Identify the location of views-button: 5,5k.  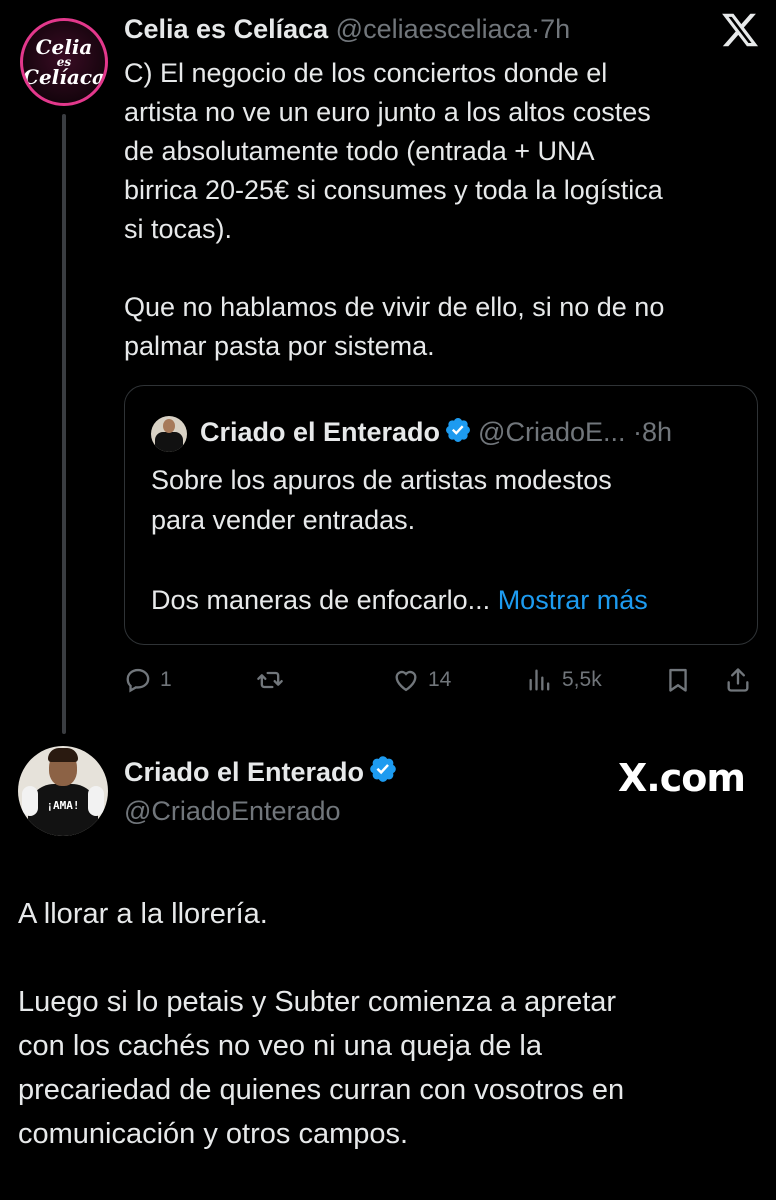
(564, 680).